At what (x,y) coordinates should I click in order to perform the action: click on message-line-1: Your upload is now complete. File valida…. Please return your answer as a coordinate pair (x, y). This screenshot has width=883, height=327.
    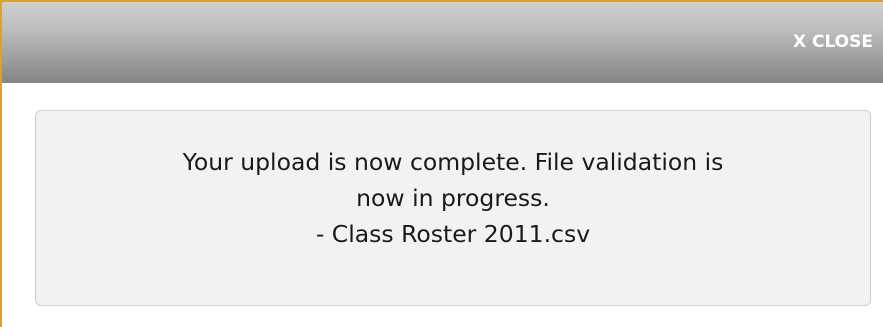
    Looking at the image, I should click on (453, 162).